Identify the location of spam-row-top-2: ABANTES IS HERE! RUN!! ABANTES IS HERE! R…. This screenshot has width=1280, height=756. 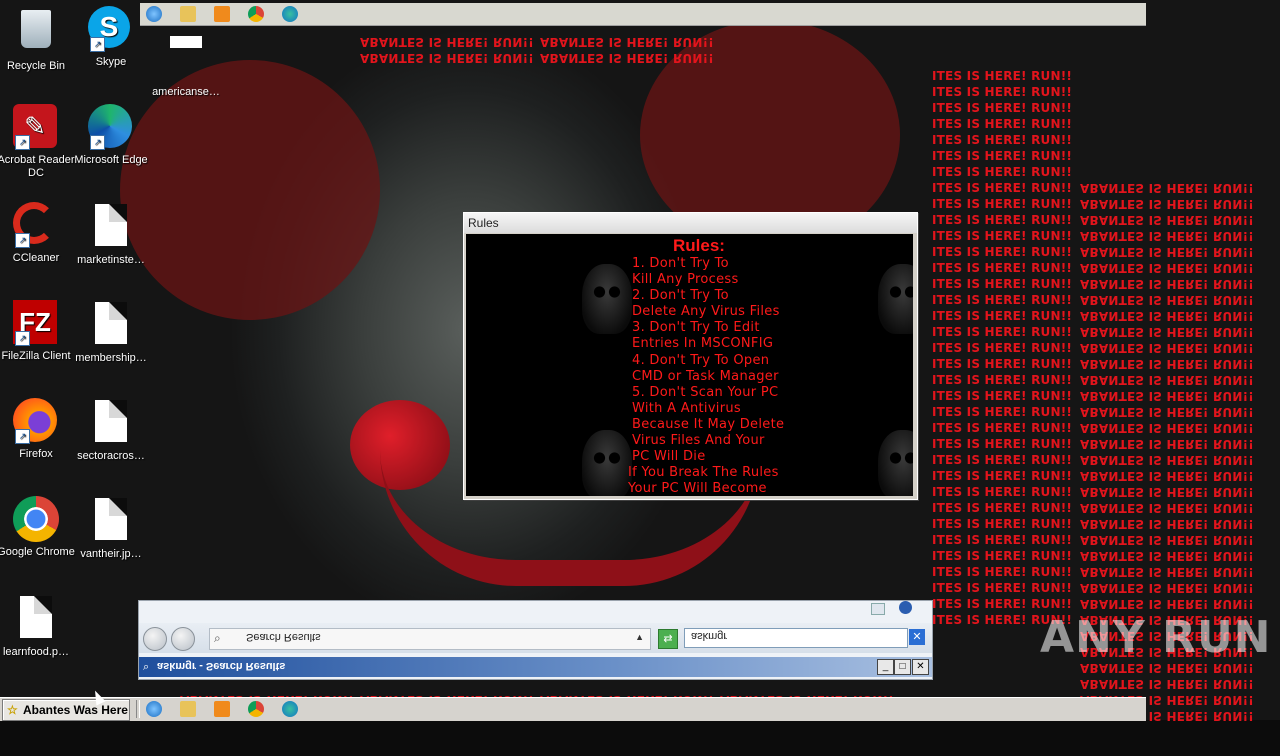
(627, 50).